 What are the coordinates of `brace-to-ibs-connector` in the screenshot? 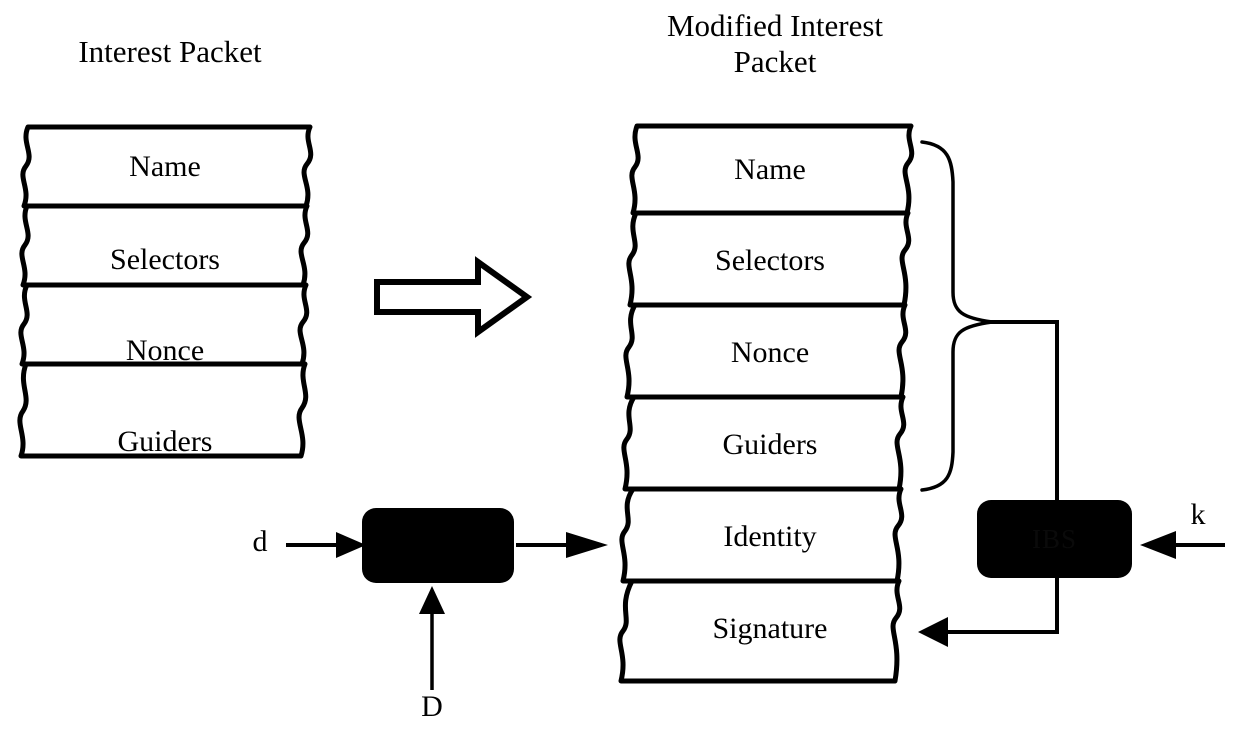 It's located at (1024, 415).